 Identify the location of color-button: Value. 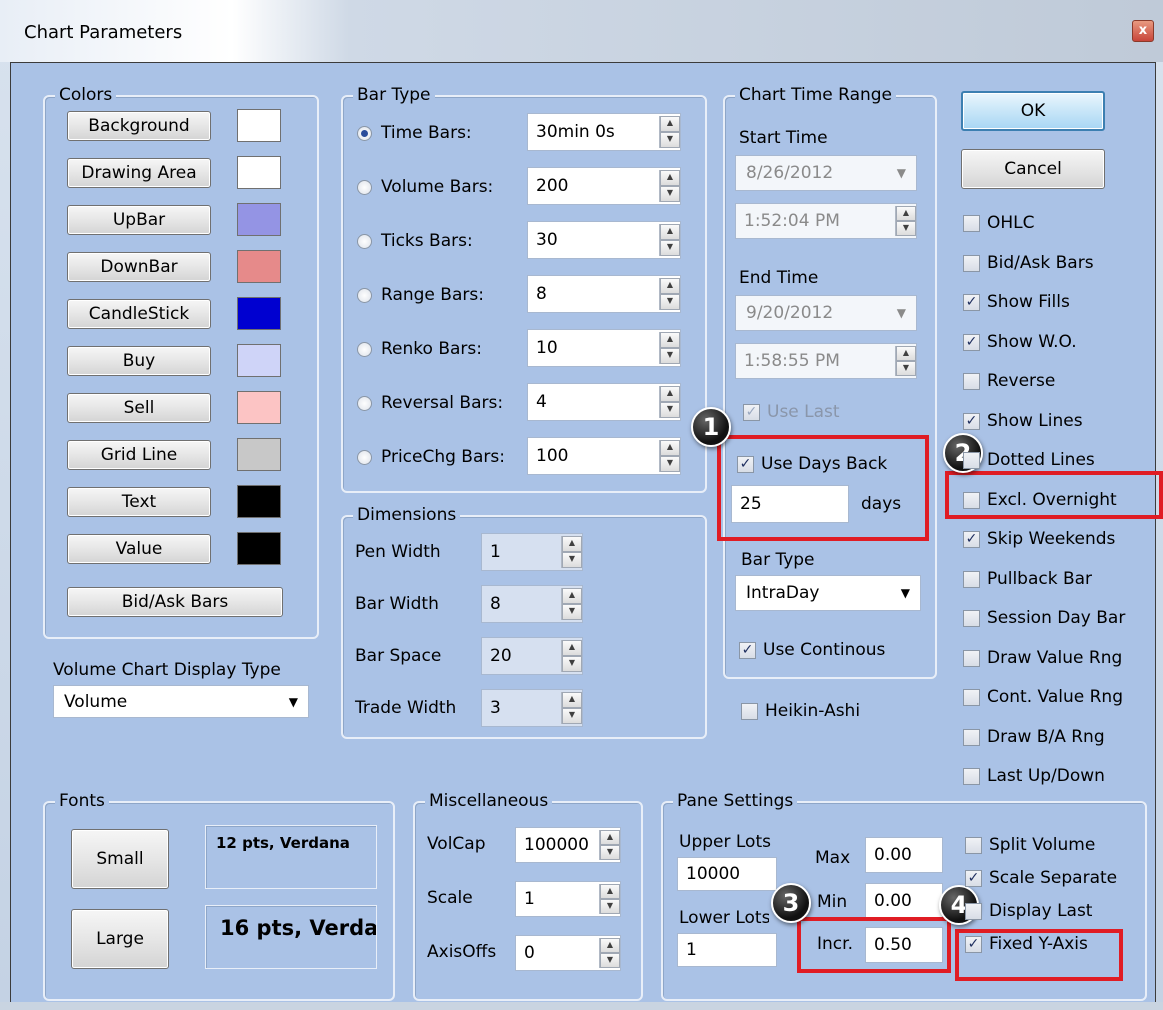
(139, 549).